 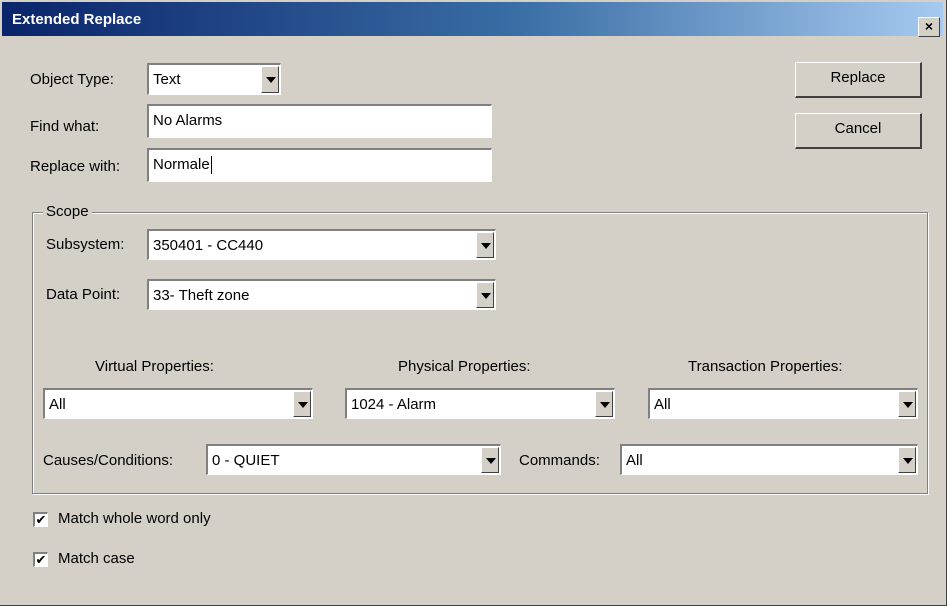 What do you see at coordinates (858, 131) in the screenshot?
I see `cancel-button: Cancel` at bounding box center [858, 131].